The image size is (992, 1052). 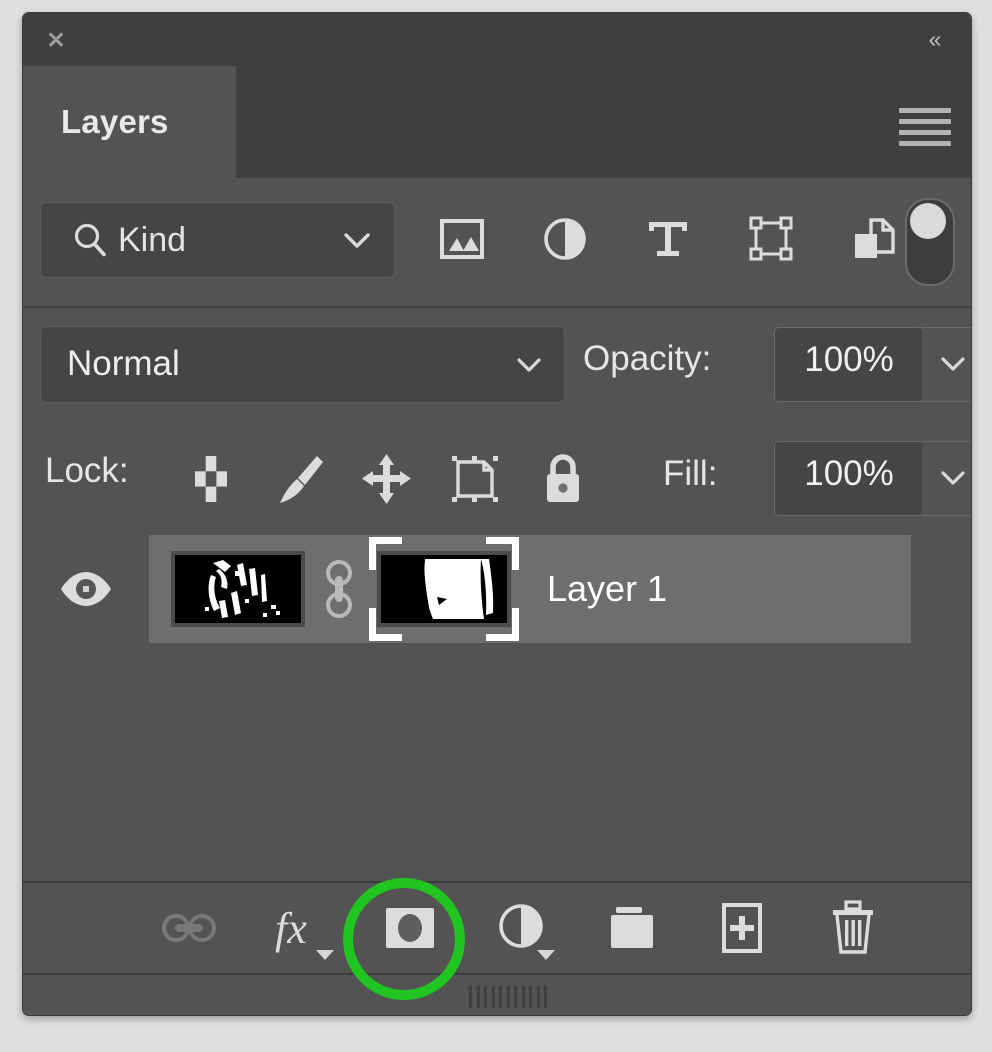 I want to click on table-row: Layer 1, so click(x=497, y=589).